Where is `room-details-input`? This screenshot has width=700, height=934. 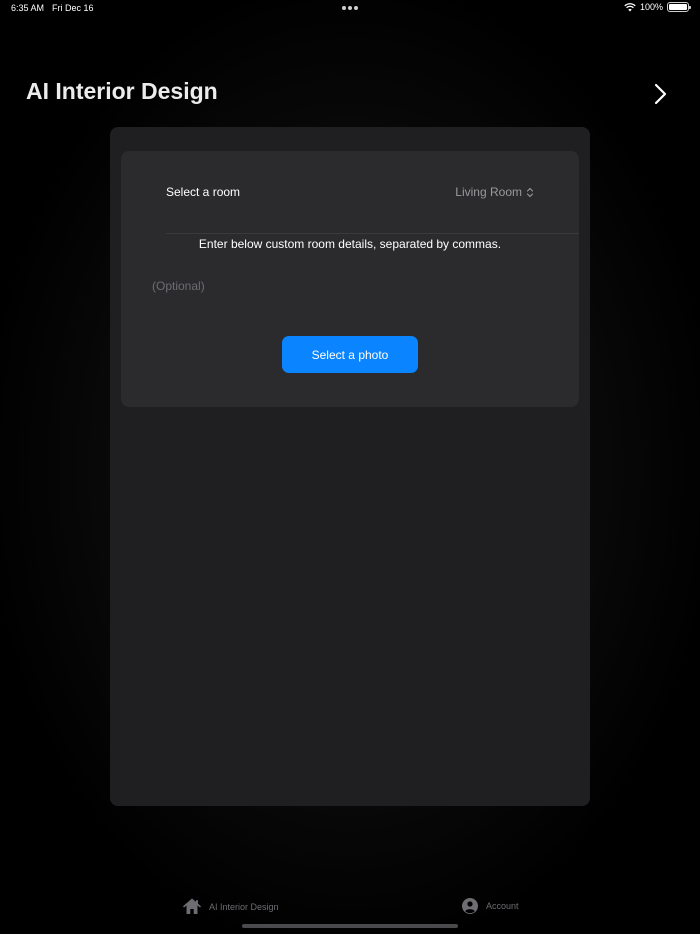
room-details-input is located at coordinates (352, 286).